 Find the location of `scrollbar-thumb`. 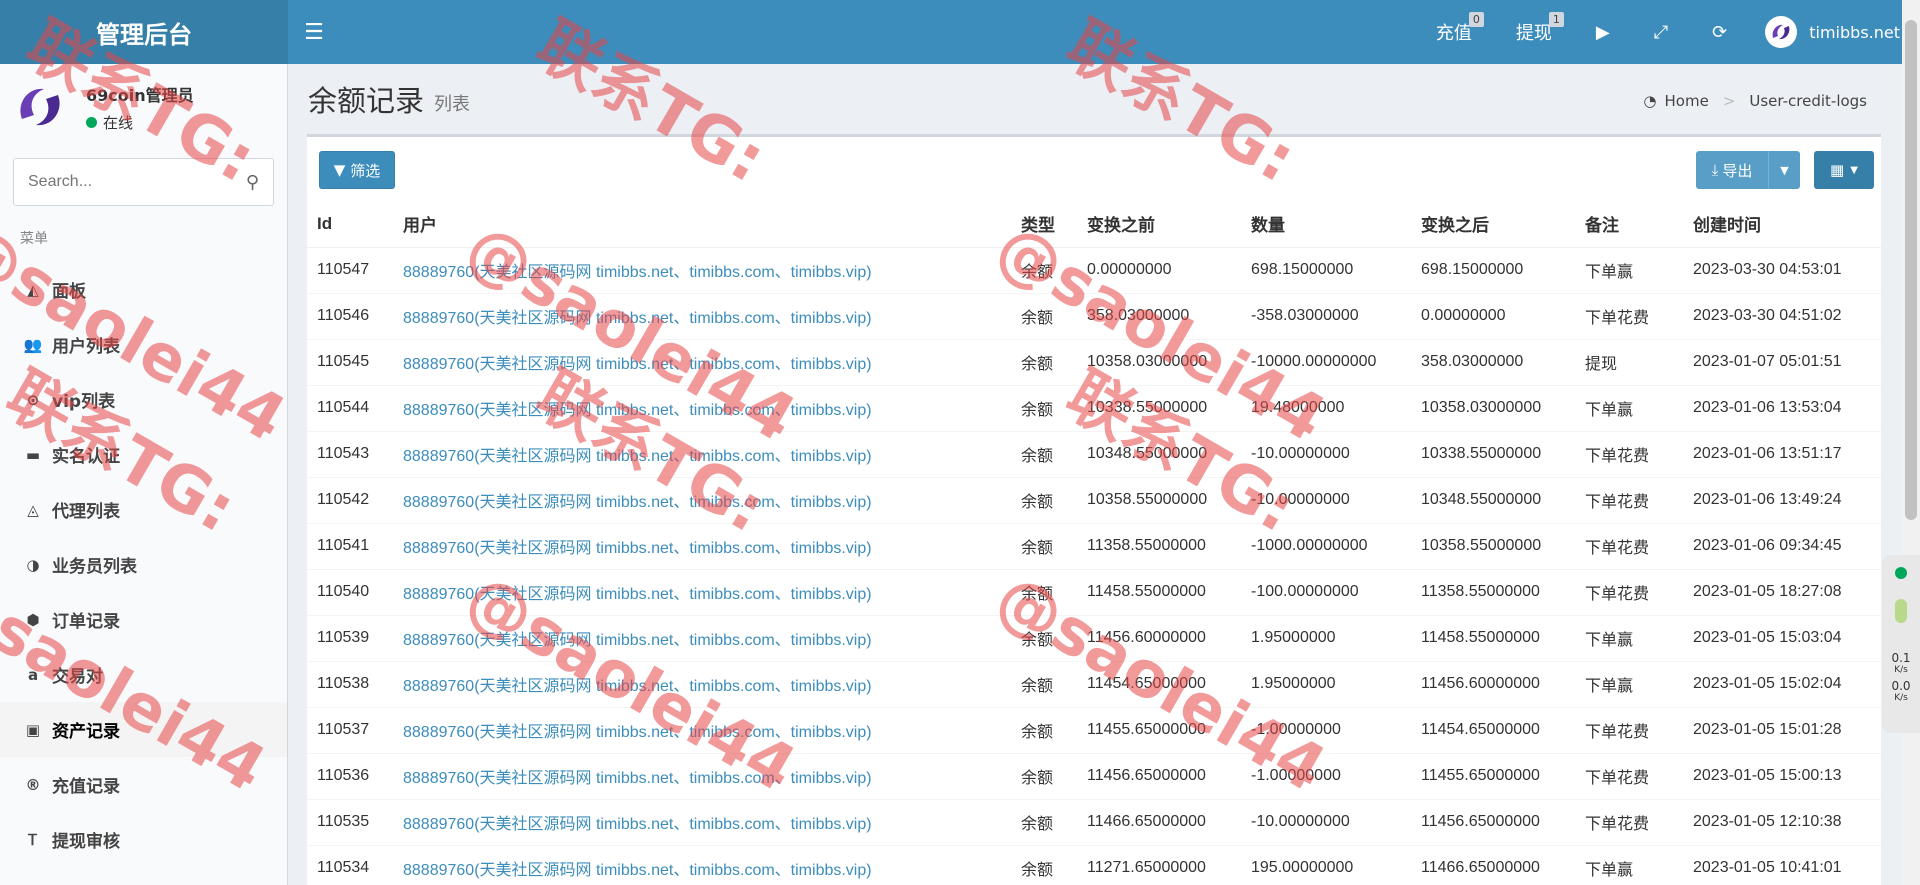

scrollbar-thumb is located at coordinates (1911, 270).